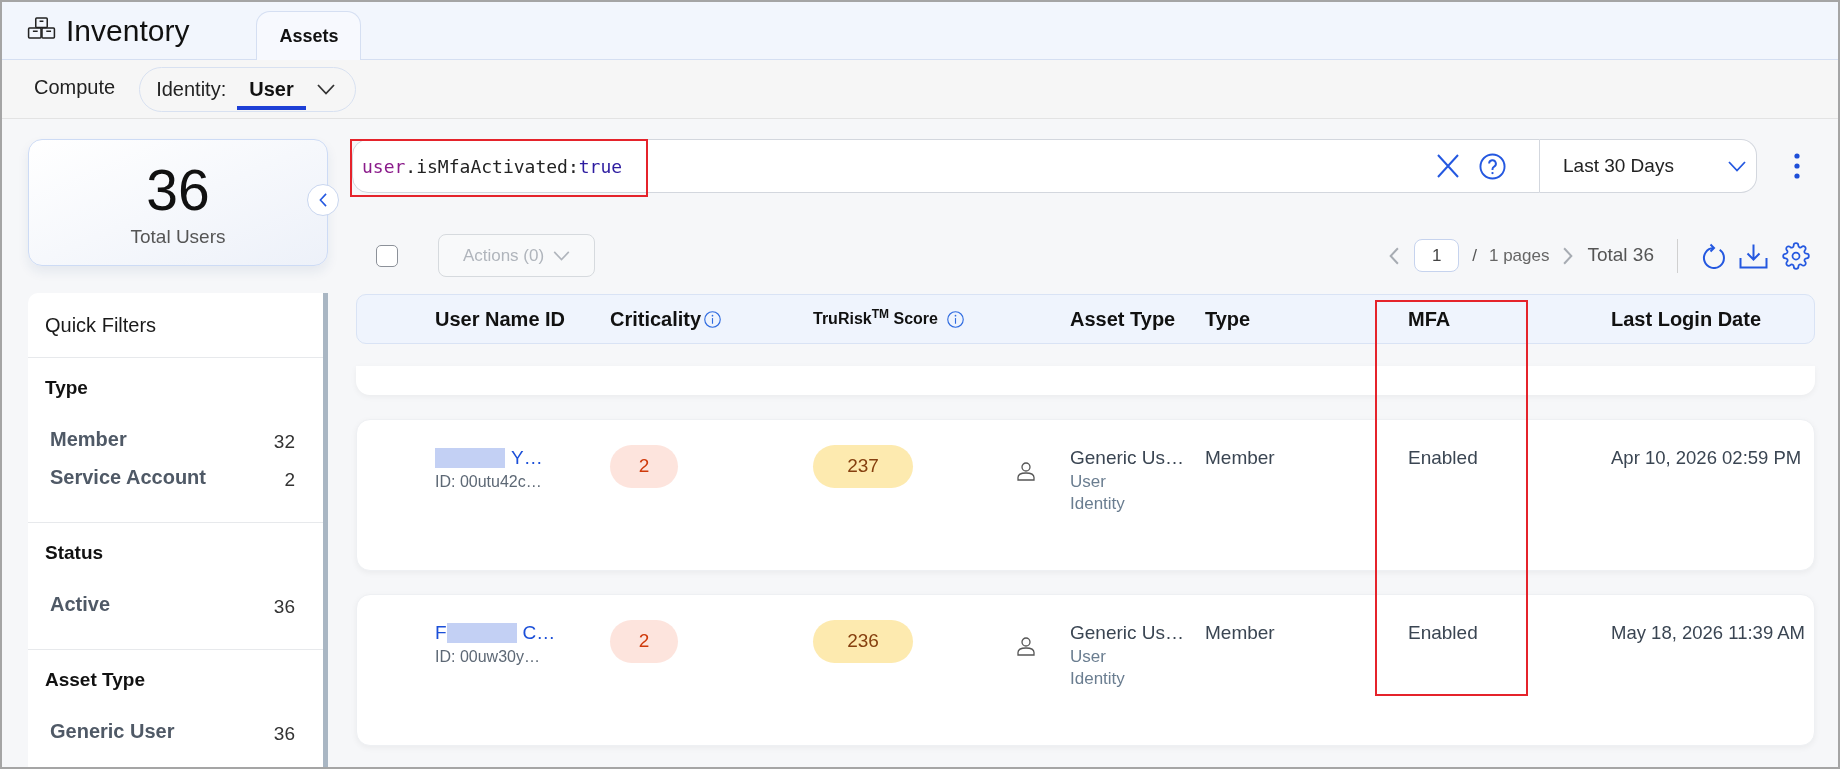  What do you see at coordinates (500, 319) in the screenshot?
I see `column-header: User Name ID` at bounding box center [500, 319].